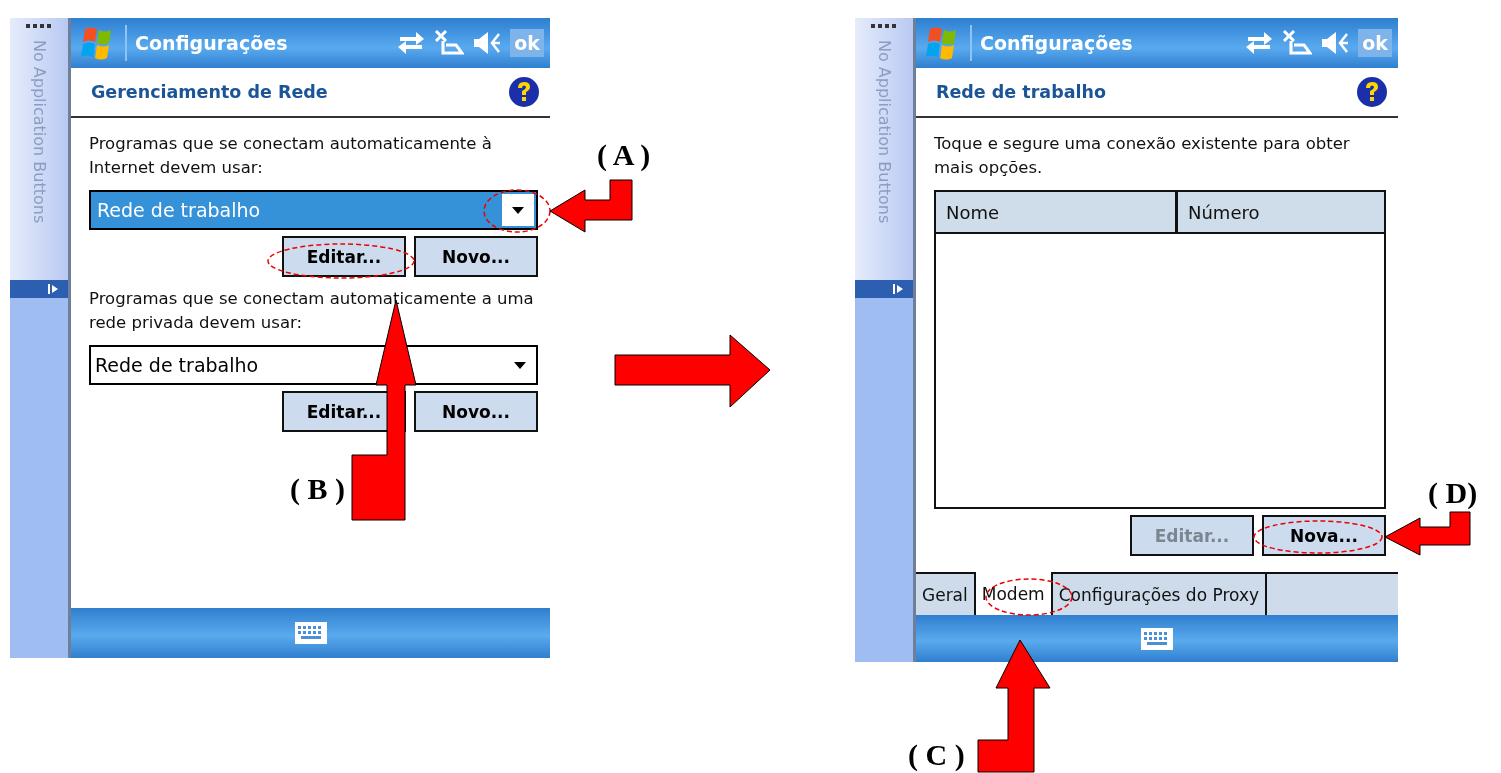 Image resolution: width=1501 pixels, height=773 pixels. Describe the element at coordinates (313, 365) in the screenshot. I see `network-dropdown: Rede de trabalho` at that location.